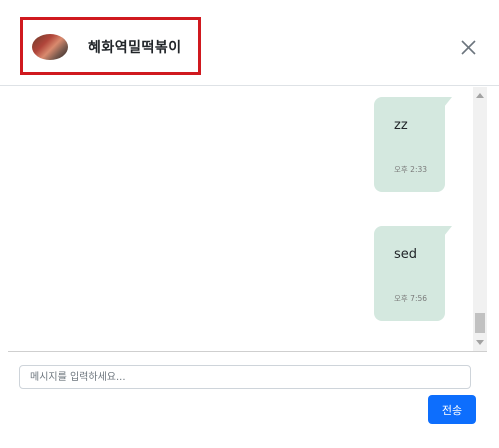  What do you see at coordinates (411, 169) in the screenshot?
I see `message-time: 오후 2:33` at bounding box center [411, 169].